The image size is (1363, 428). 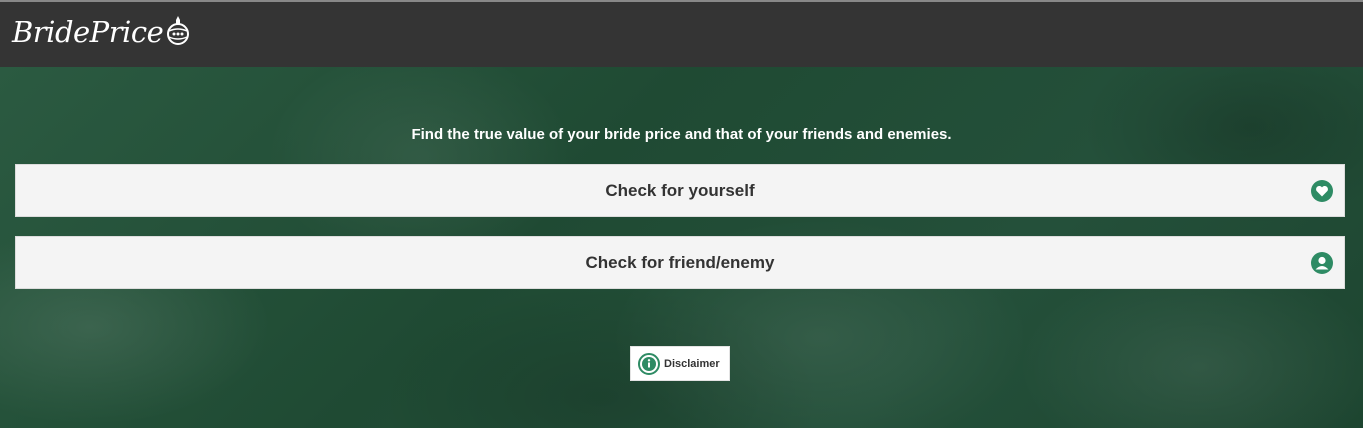 I want to click on user-icon, so click(x=1322, y=263).